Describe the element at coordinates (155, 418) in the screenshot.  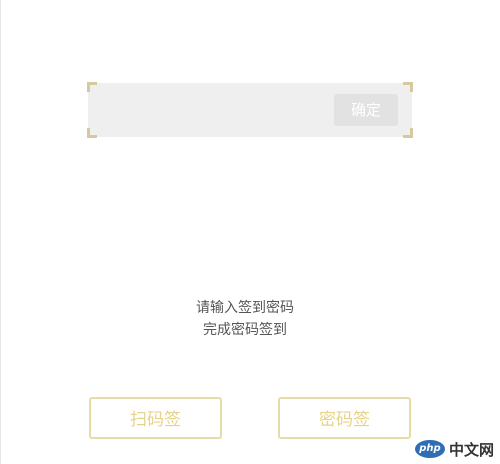
I see `scan-sign-in-button: 扫码签` at that location.